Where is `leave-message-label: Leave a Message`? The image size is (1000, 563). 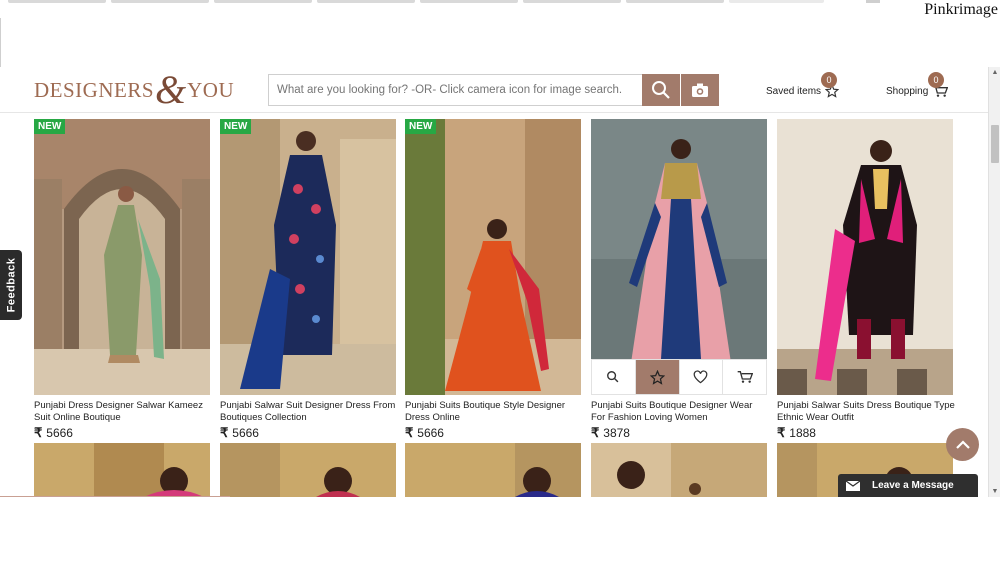
leave-message-label: Leave a Message is located at coordinates (913, 485).